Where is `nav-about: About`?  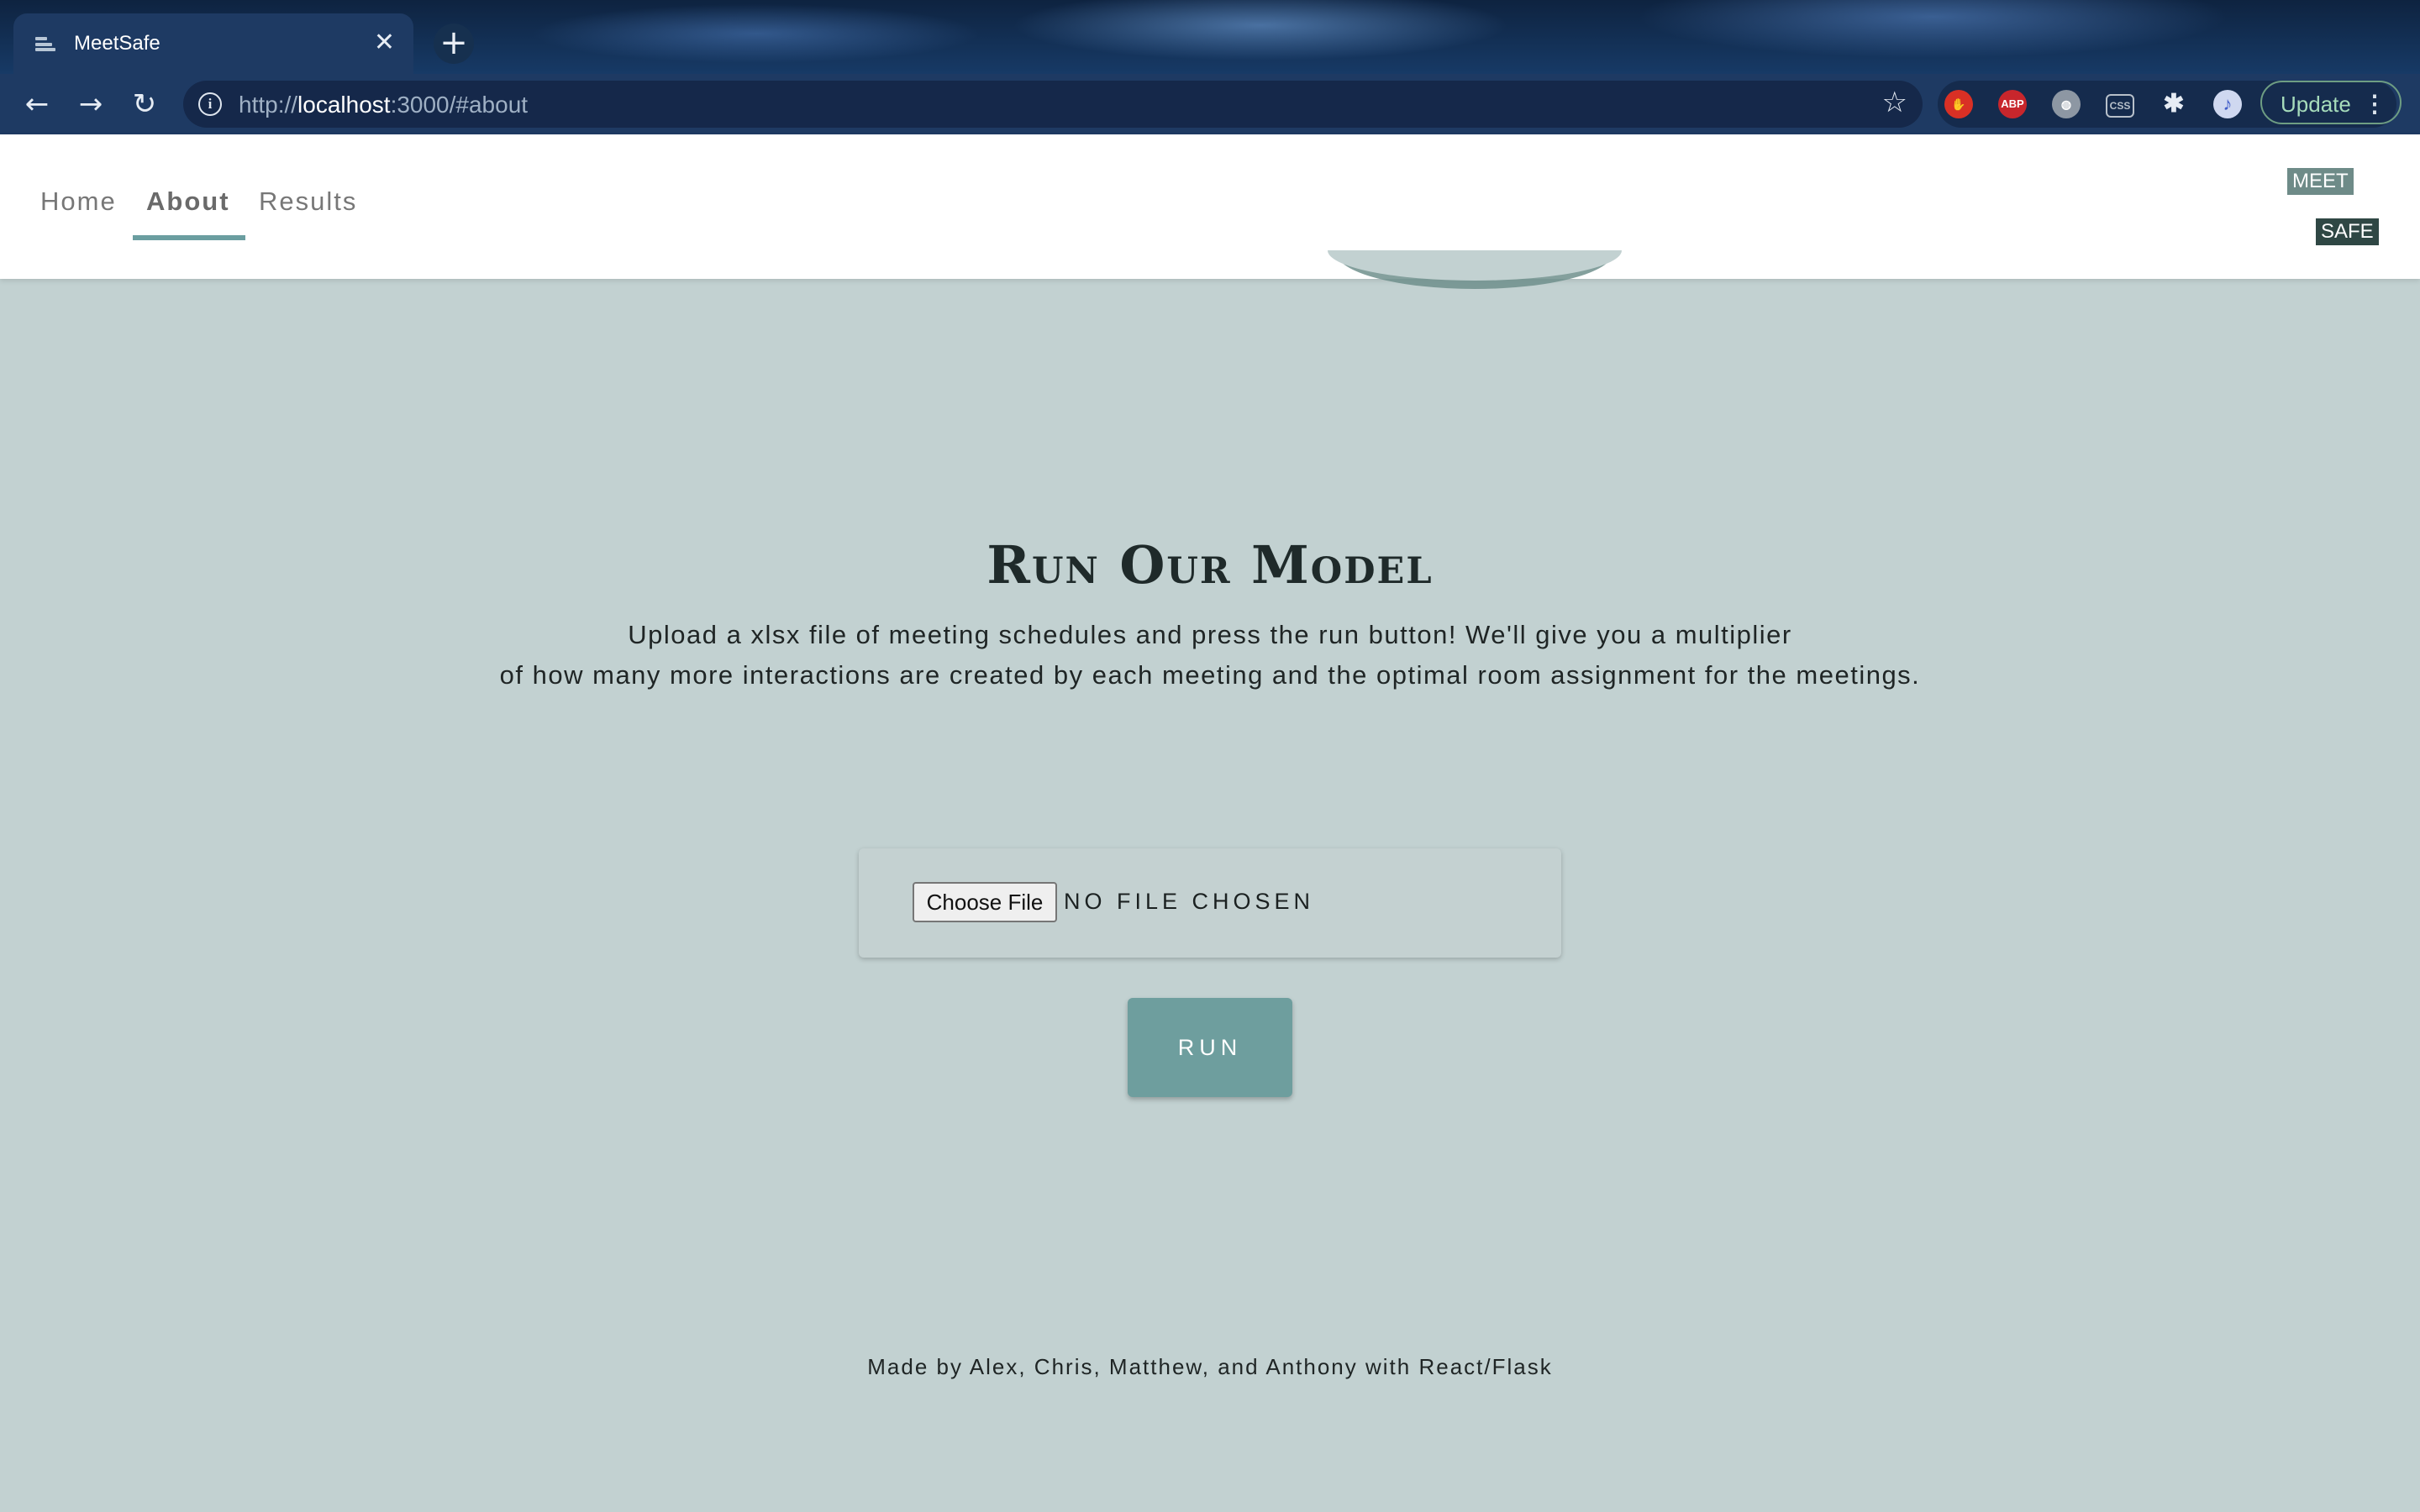
nav-about: About is located at coordinates (188, 201).